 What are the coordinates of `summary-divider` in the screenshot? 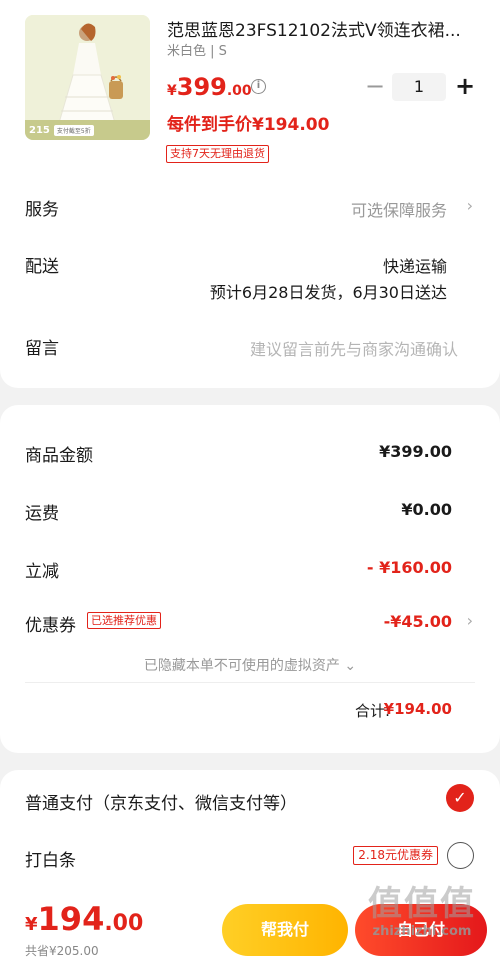 It's located at (250, 682).